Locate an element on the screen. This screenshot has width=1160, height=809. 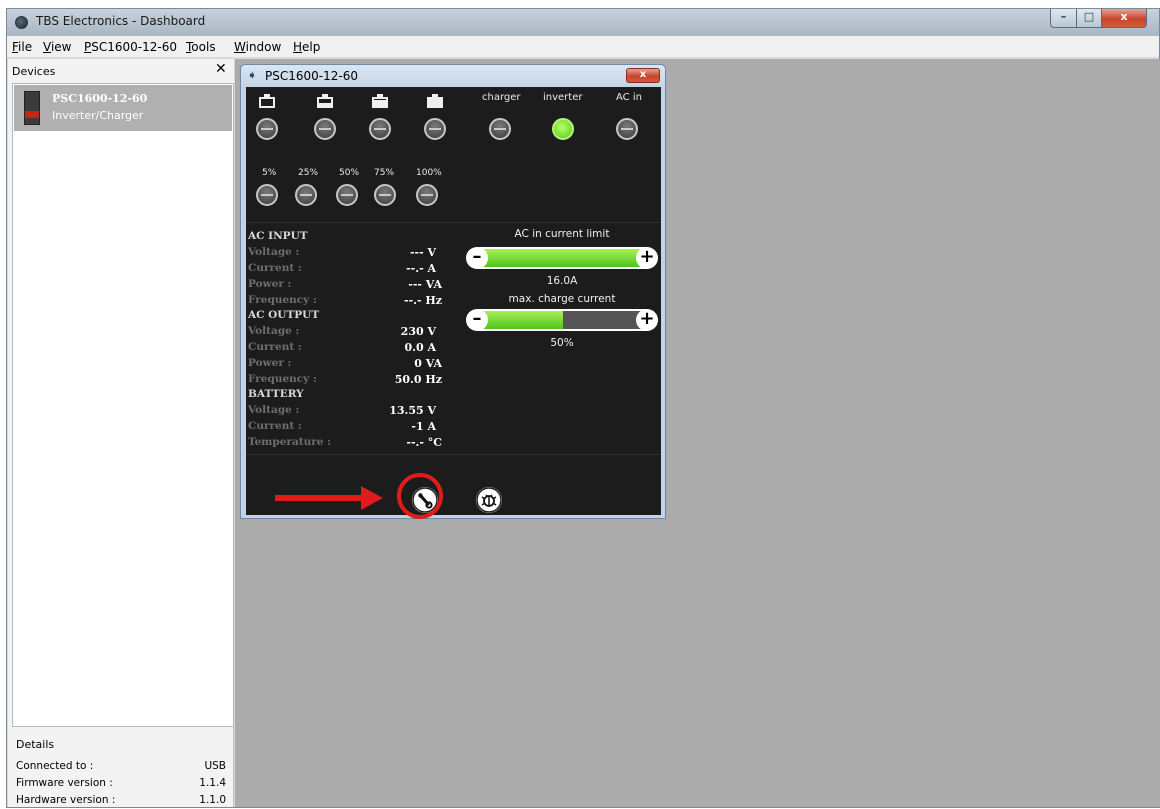
ac-output-frequency-label: Frequency : is located at coordinates (282, 379).